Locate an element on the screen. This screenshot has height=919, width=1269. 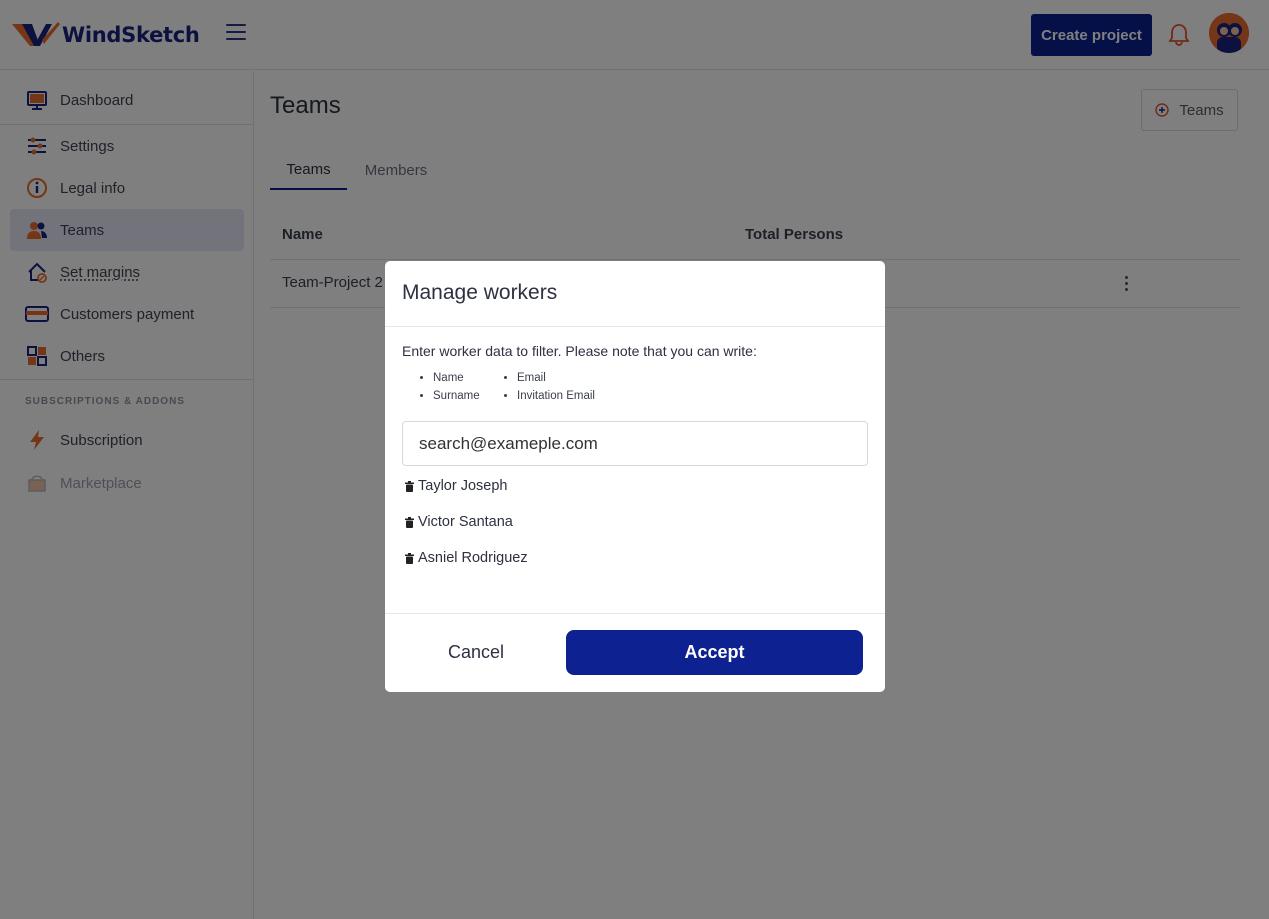
hint-item: Email is located at coordinates (556, 378).